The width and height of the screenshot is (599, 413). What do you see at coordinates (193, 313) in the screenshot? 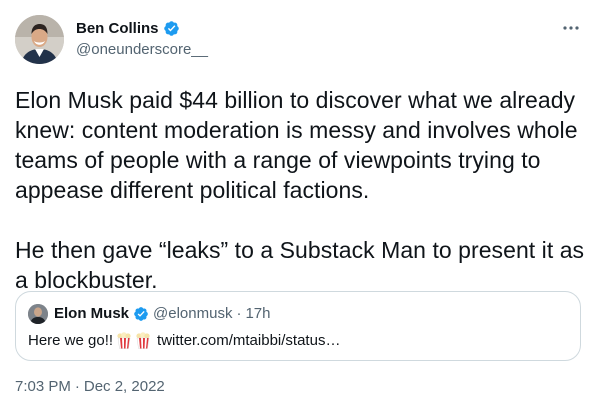
I see `quoted-author-handle: @elonmusk` at bounding box center [193, 313].